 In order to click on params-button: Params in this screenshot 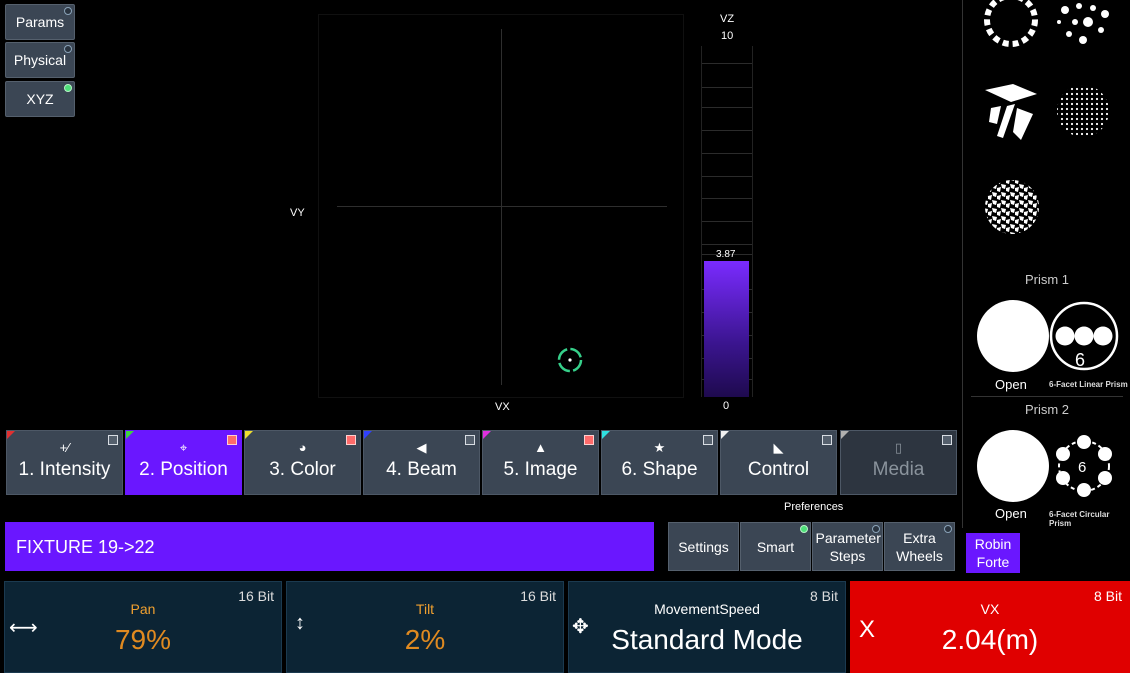, I will do `click(40, 22)`.